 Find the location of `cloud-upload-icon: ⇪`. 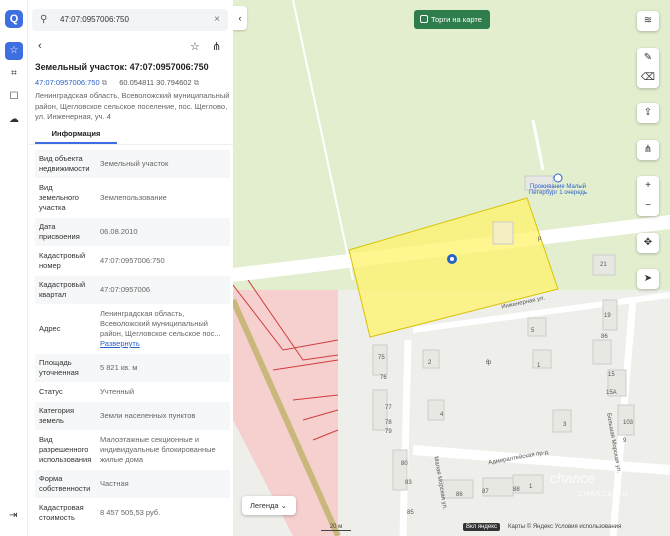

cloud-upload-icon: ⇪ is located at coordinates (648, 113).